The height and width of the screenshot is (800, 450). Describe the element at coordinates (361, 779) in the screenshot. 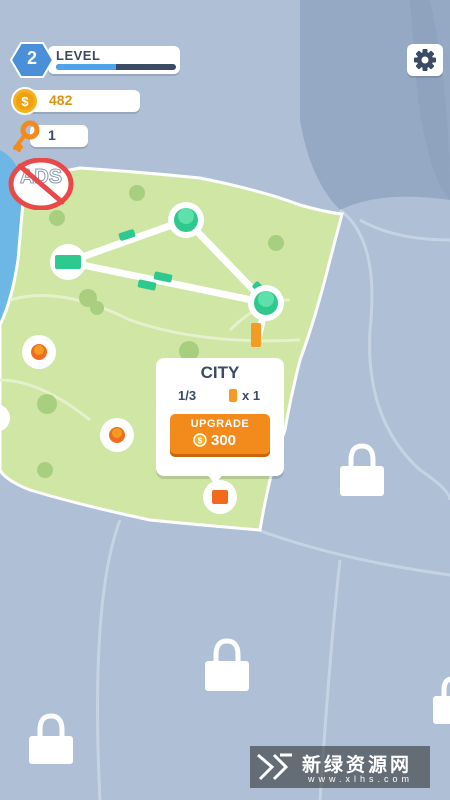

I see `watermark-url: www.xlhs.com` at that location.